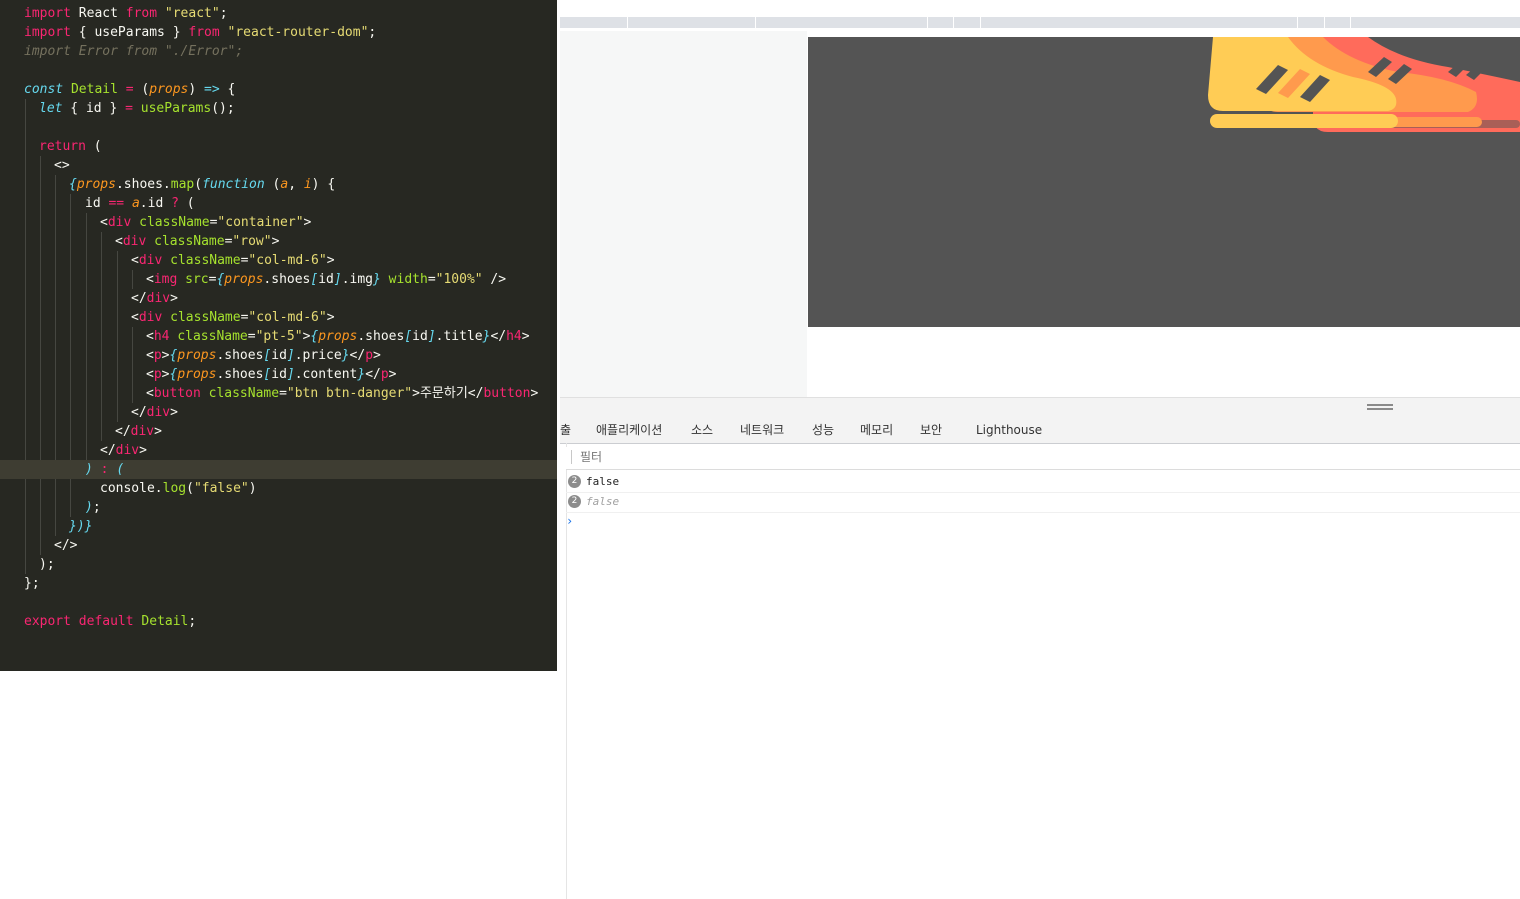  What do you see at coordinates (323, 184) in the screenshot?
I see `code-token: ) {` at bounding box center [323, 184].